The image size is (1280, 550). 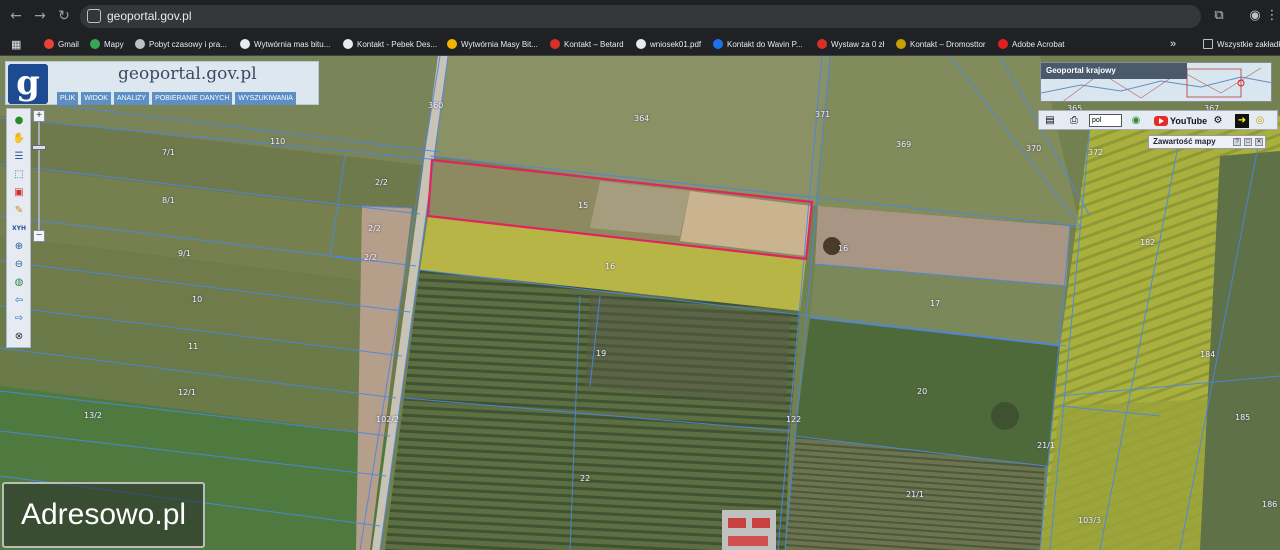 I want to click on zoom-in-icon: ⊕, so click(x=19, y=246).